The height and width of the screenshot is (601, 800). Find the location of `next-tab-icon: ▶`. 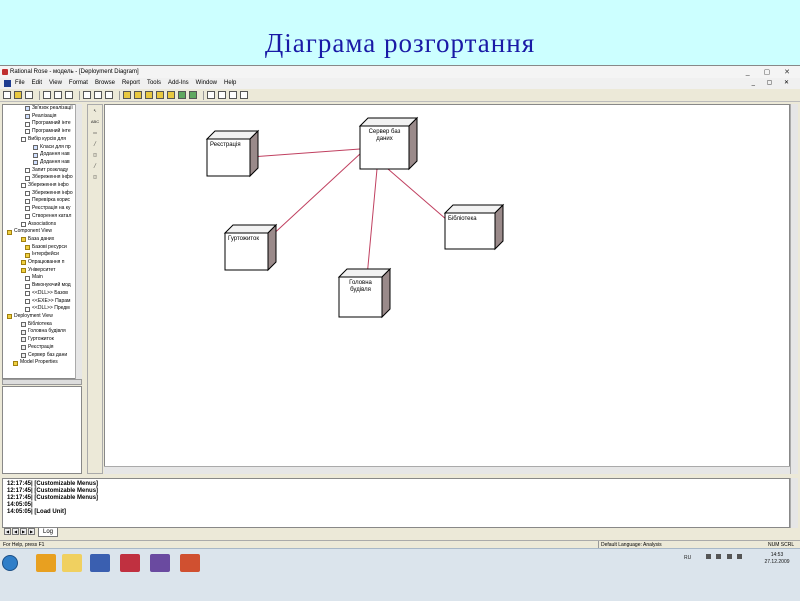

next-tab-icon: ▶ is located at coordinates (23, 531).